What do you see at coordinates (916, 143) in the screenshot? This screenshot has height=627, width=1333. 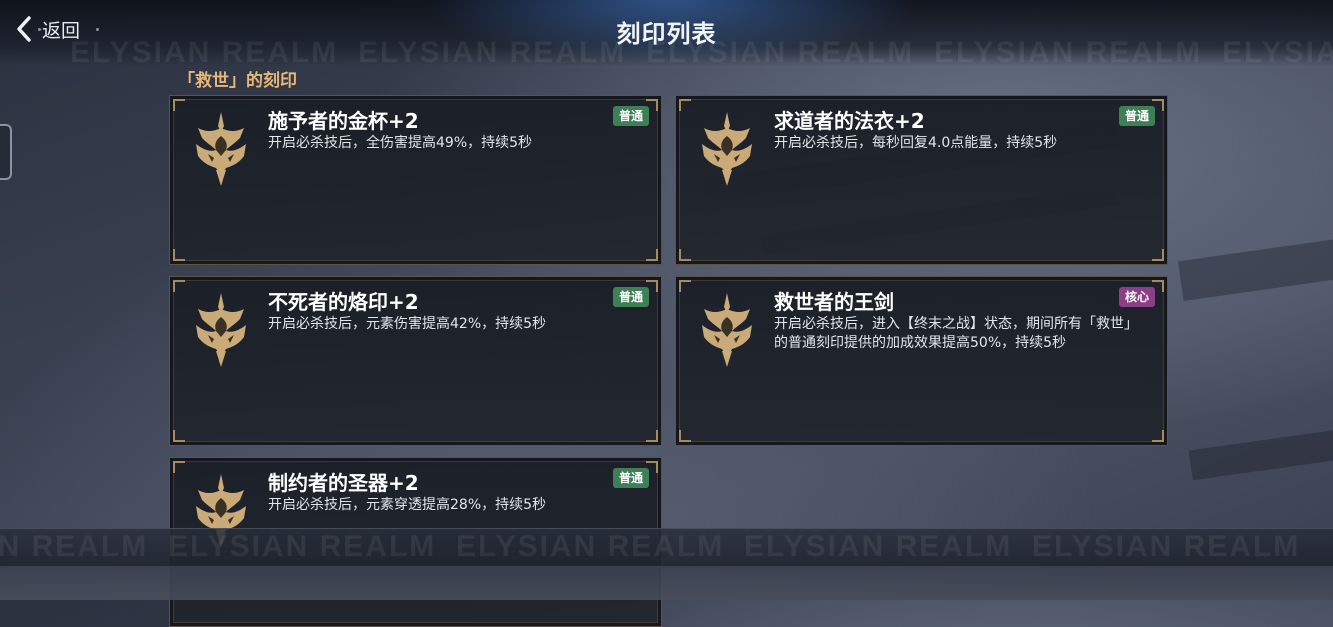 I see `card-description: 开启必杀技后，每秒回复4.0点能量，持续5秒` at bounding box center [916, 143].